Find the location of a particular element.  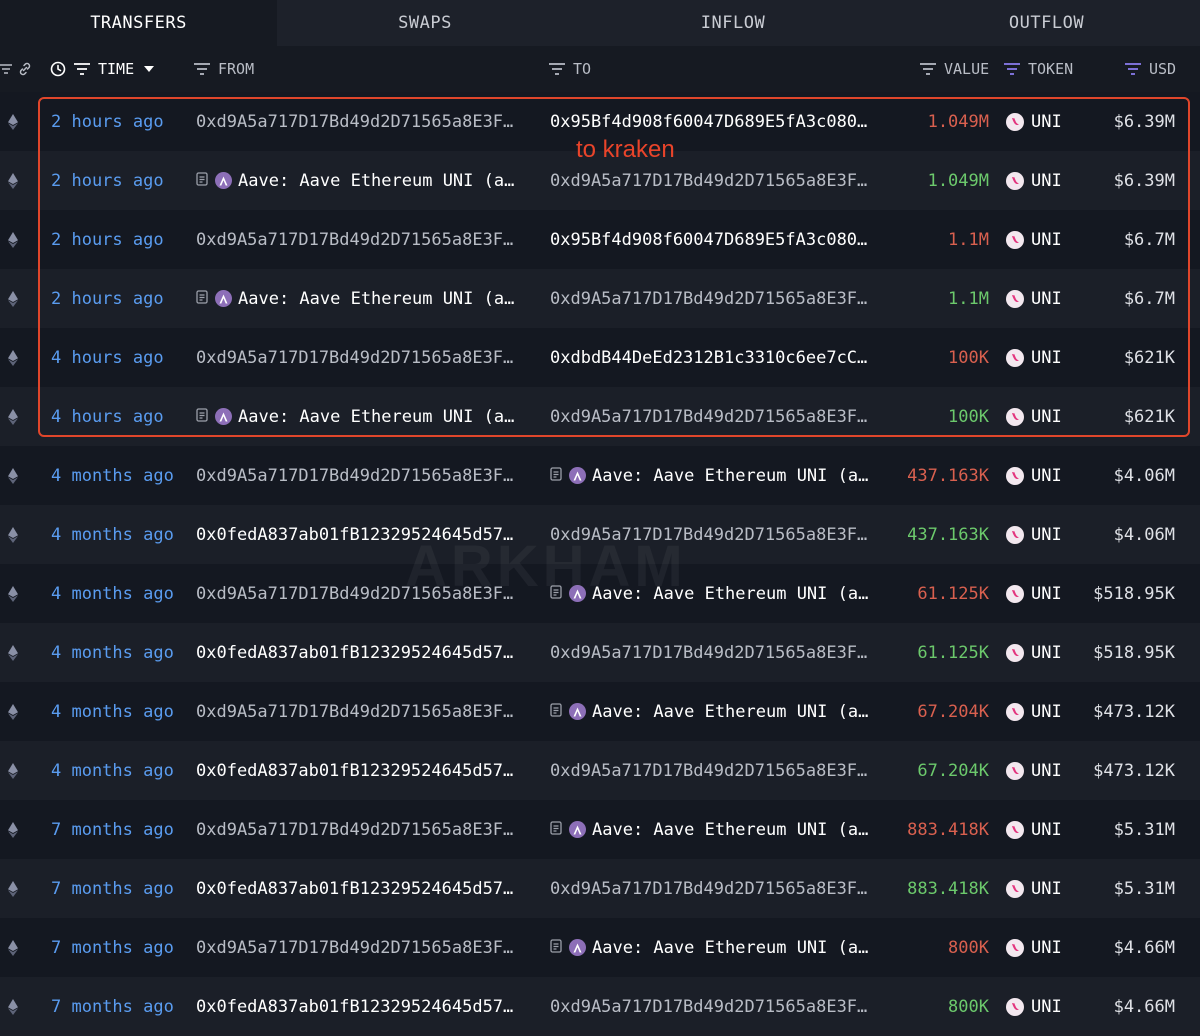

link-icon is located at coordinates (25, 69).